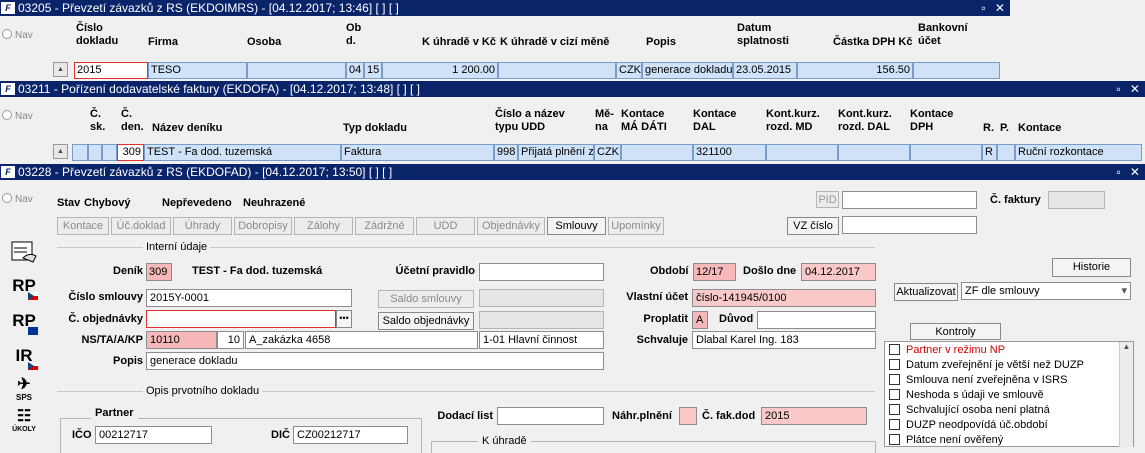 The height and width of the screenshot is (453, 1145). What do you see at coordinates (550, 416) in the screenshot?
I see `dodaci-list-input` at bounding box center [550, 416].